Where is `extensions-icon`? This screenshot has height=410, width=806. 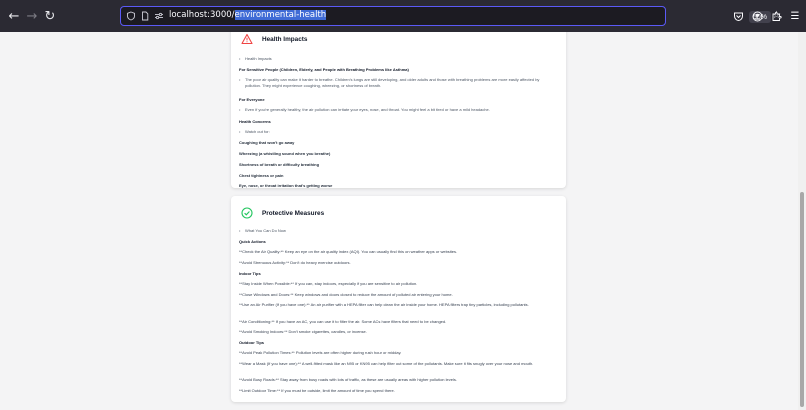
extensions-icon is located at coordinates (776, 16).